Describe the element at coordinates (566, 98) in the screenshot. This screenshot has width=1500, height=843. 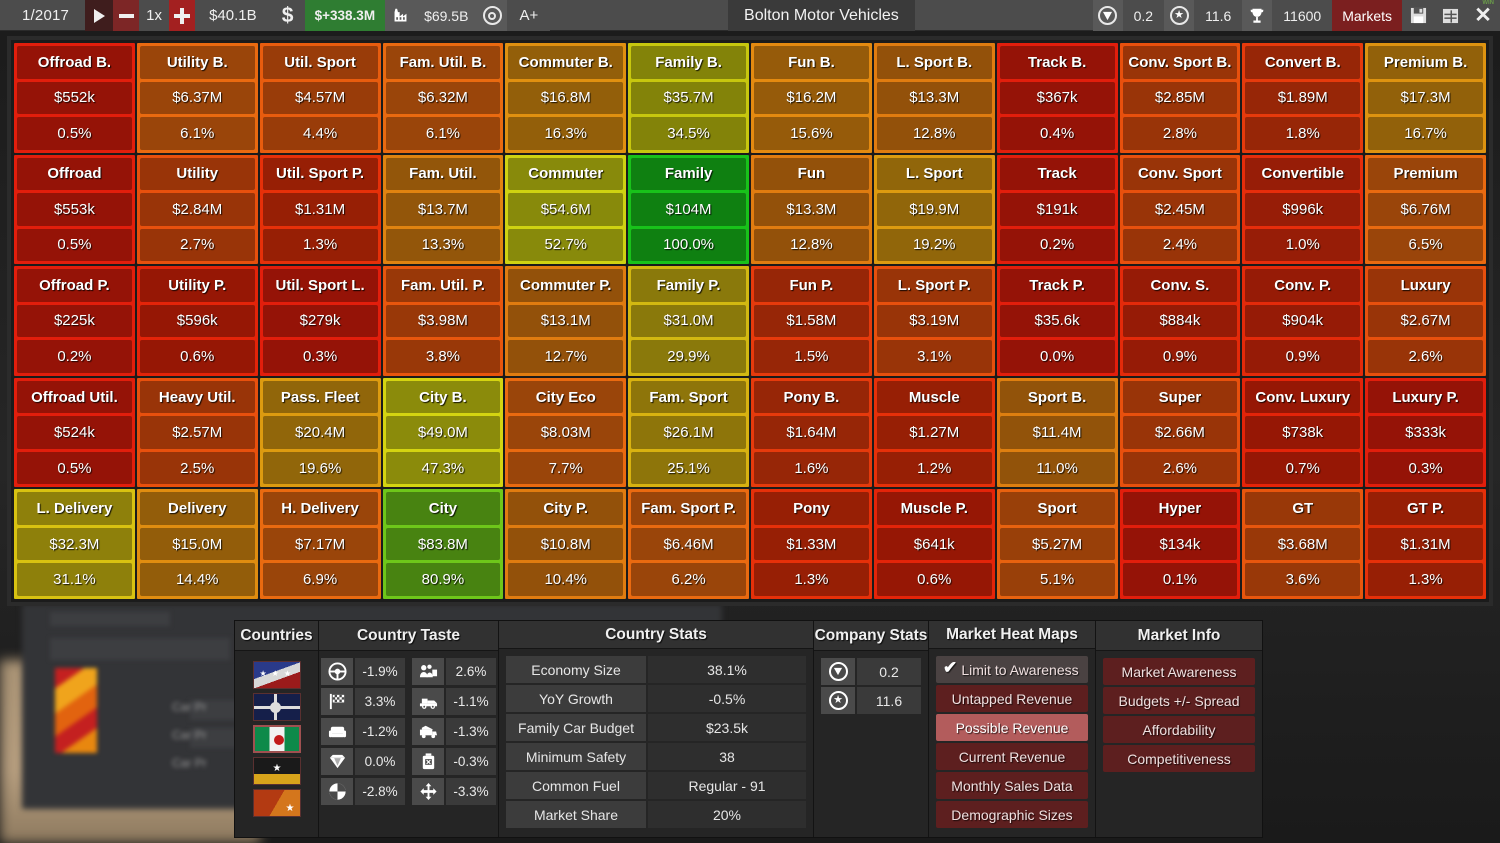
I see `market-cell: Commuter B. $16.8M 16.3%` at that location.